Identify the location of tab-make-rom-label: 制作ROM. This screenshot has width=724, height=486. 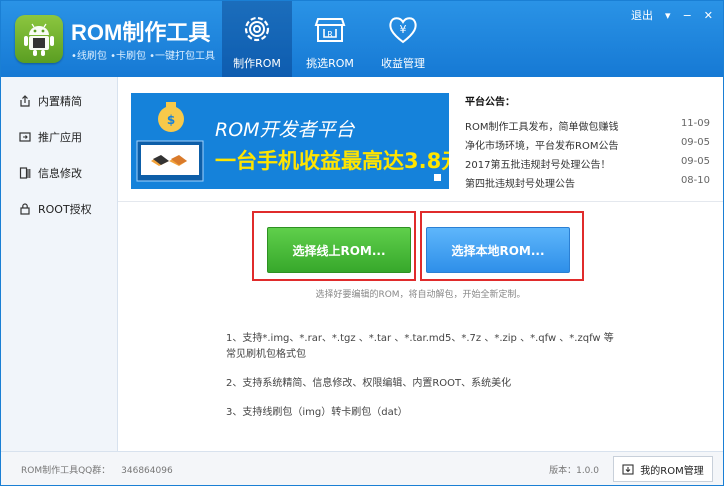
(257, 63).